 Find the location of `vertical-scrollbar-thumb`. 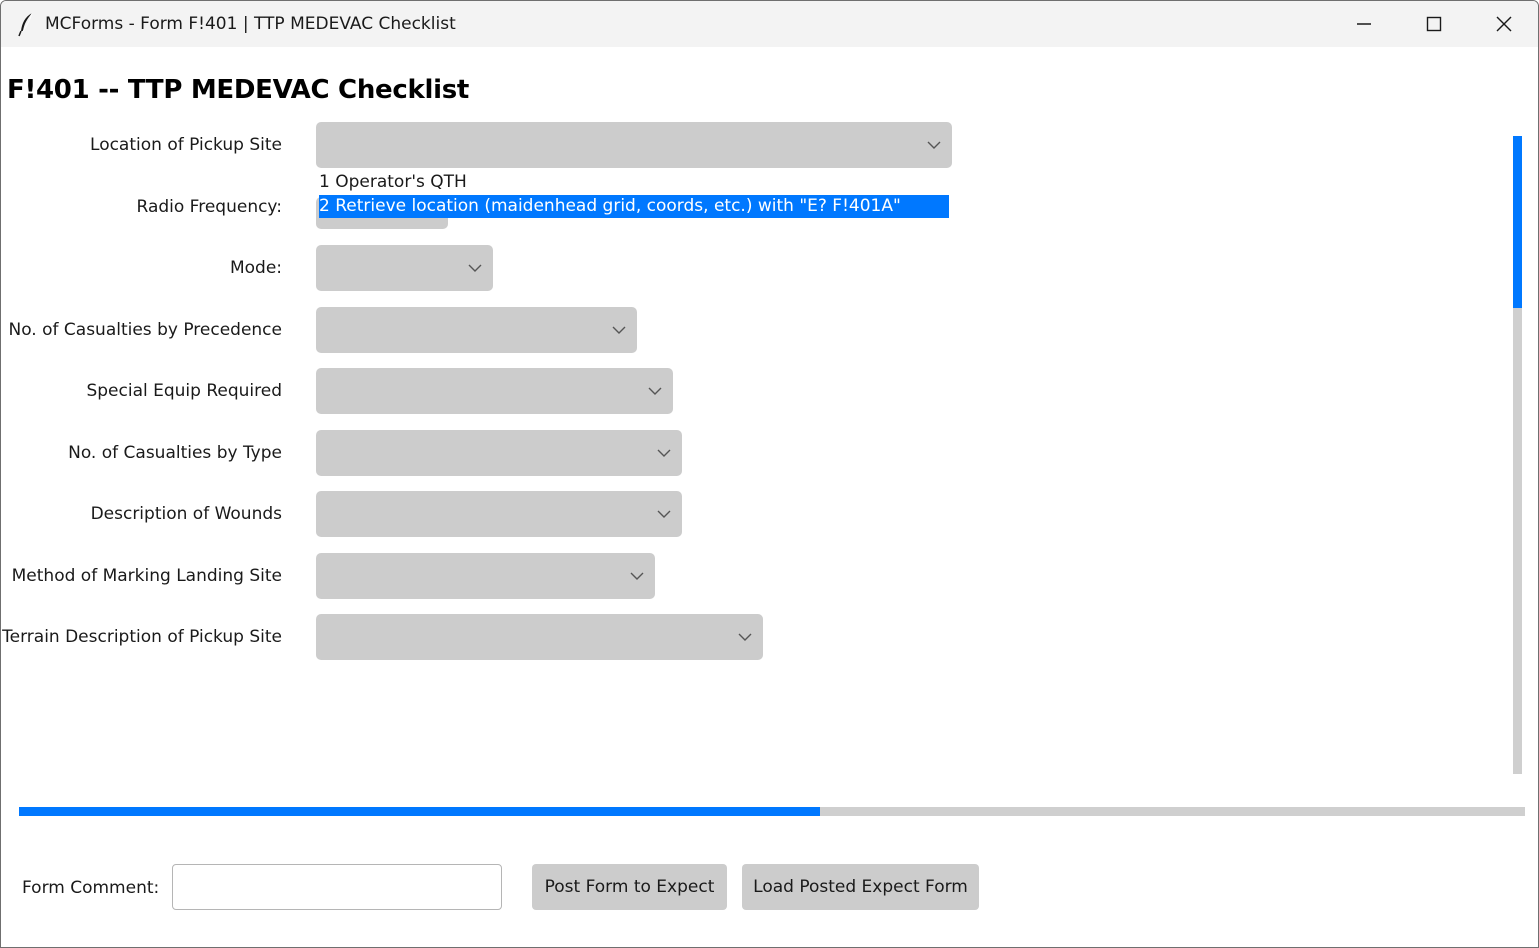

vertical-scrollbar-thumb is located at coordinates (1517, 222).